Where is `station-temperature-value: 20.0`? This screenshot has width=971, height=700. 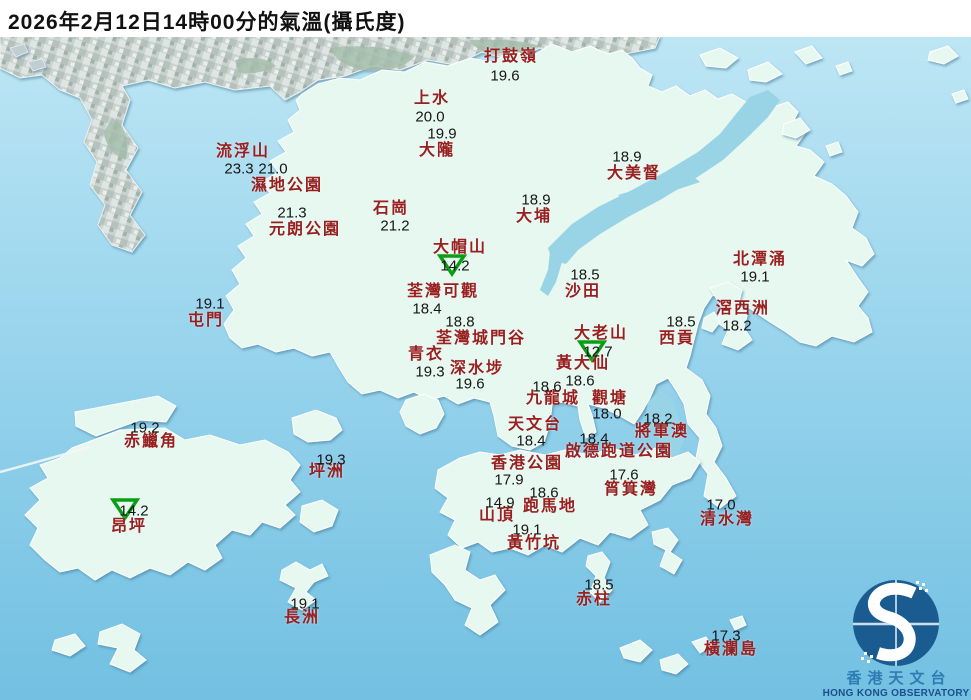
station-temperature-value: 20.0 is located at coordinates (430, 117).